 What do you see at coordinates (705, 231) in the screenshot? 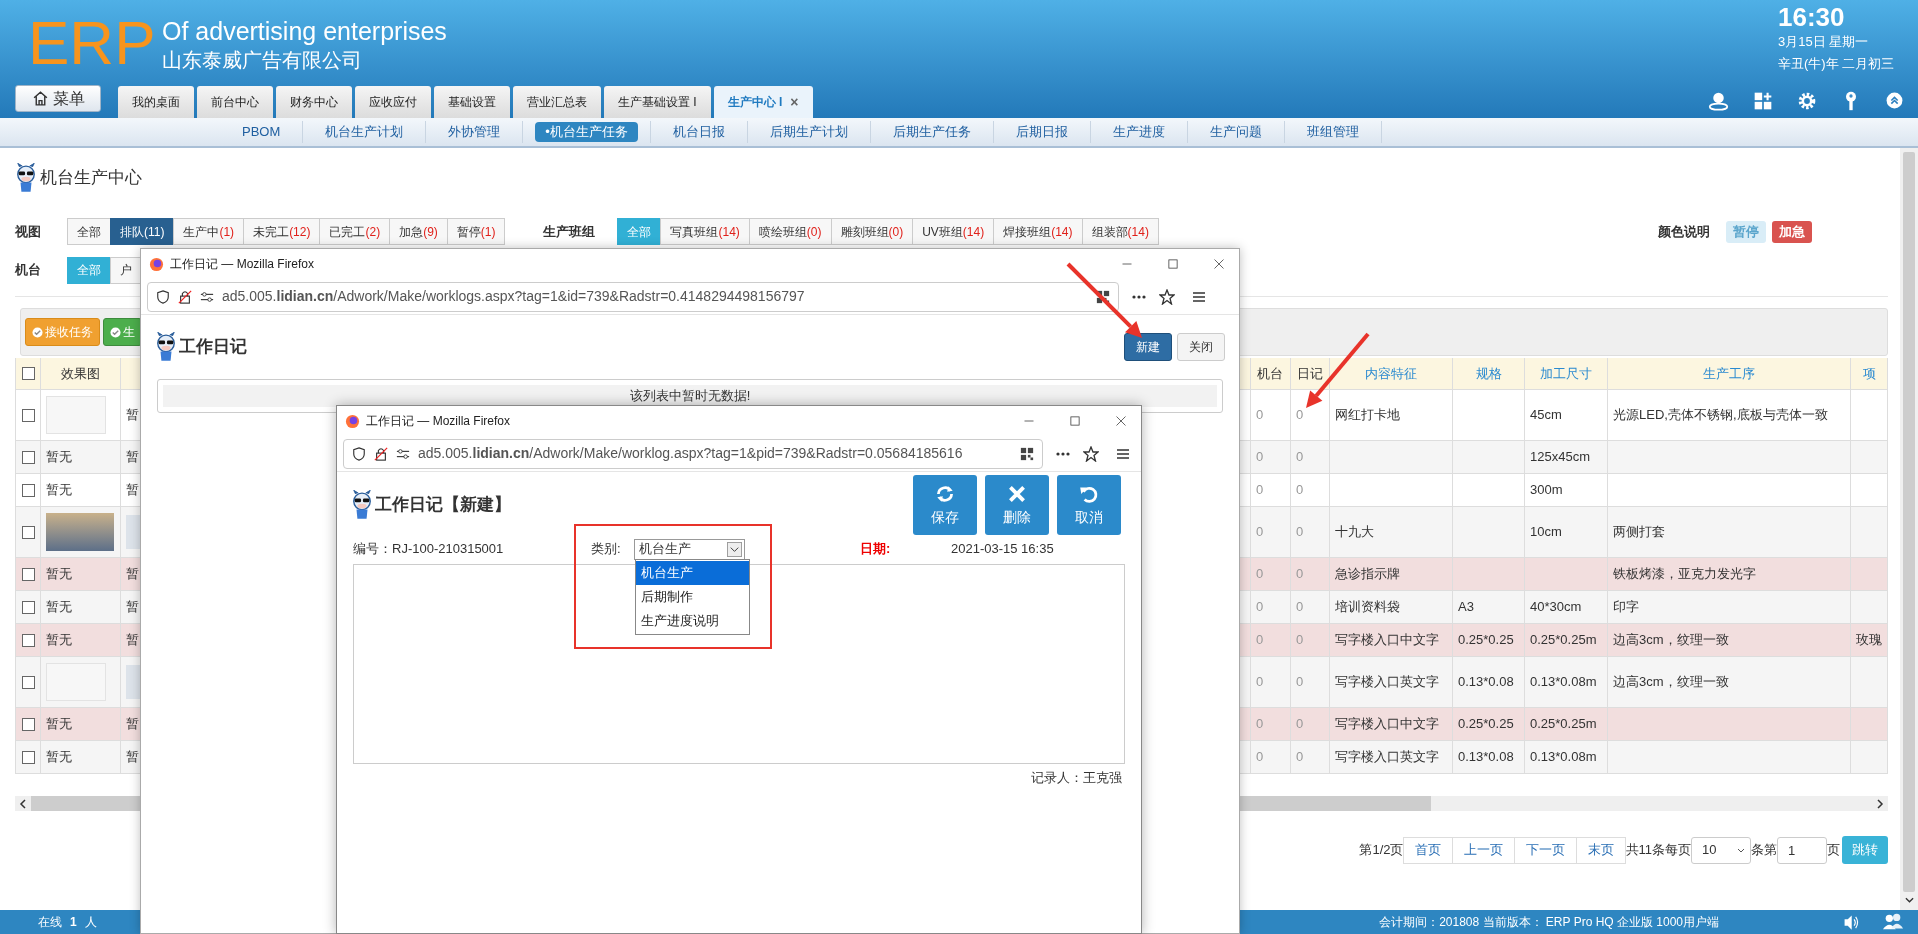
I see `filter-button: 写真班组(14)` at bounding box center [705, 231].